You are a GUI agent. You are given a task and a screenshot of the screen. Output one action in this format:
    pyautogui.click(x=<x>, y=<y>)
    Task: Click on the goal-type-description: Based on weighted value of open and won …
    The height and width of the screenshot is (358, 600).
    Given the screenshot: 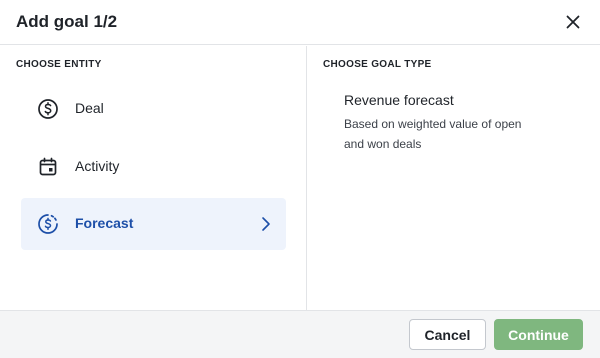 What is the action you would take?
    pyautogui.click(x=433, y=134)
    